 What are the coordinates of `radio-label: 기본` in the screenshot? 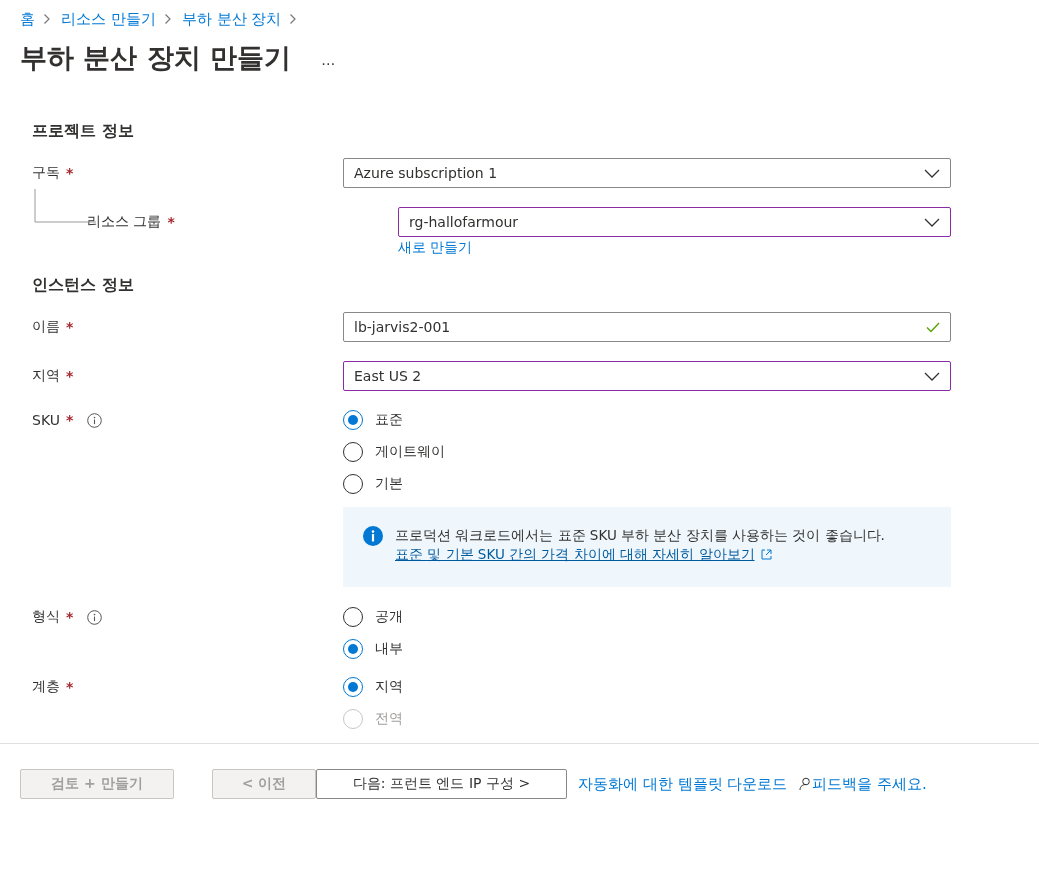 It's located at (389, 484).